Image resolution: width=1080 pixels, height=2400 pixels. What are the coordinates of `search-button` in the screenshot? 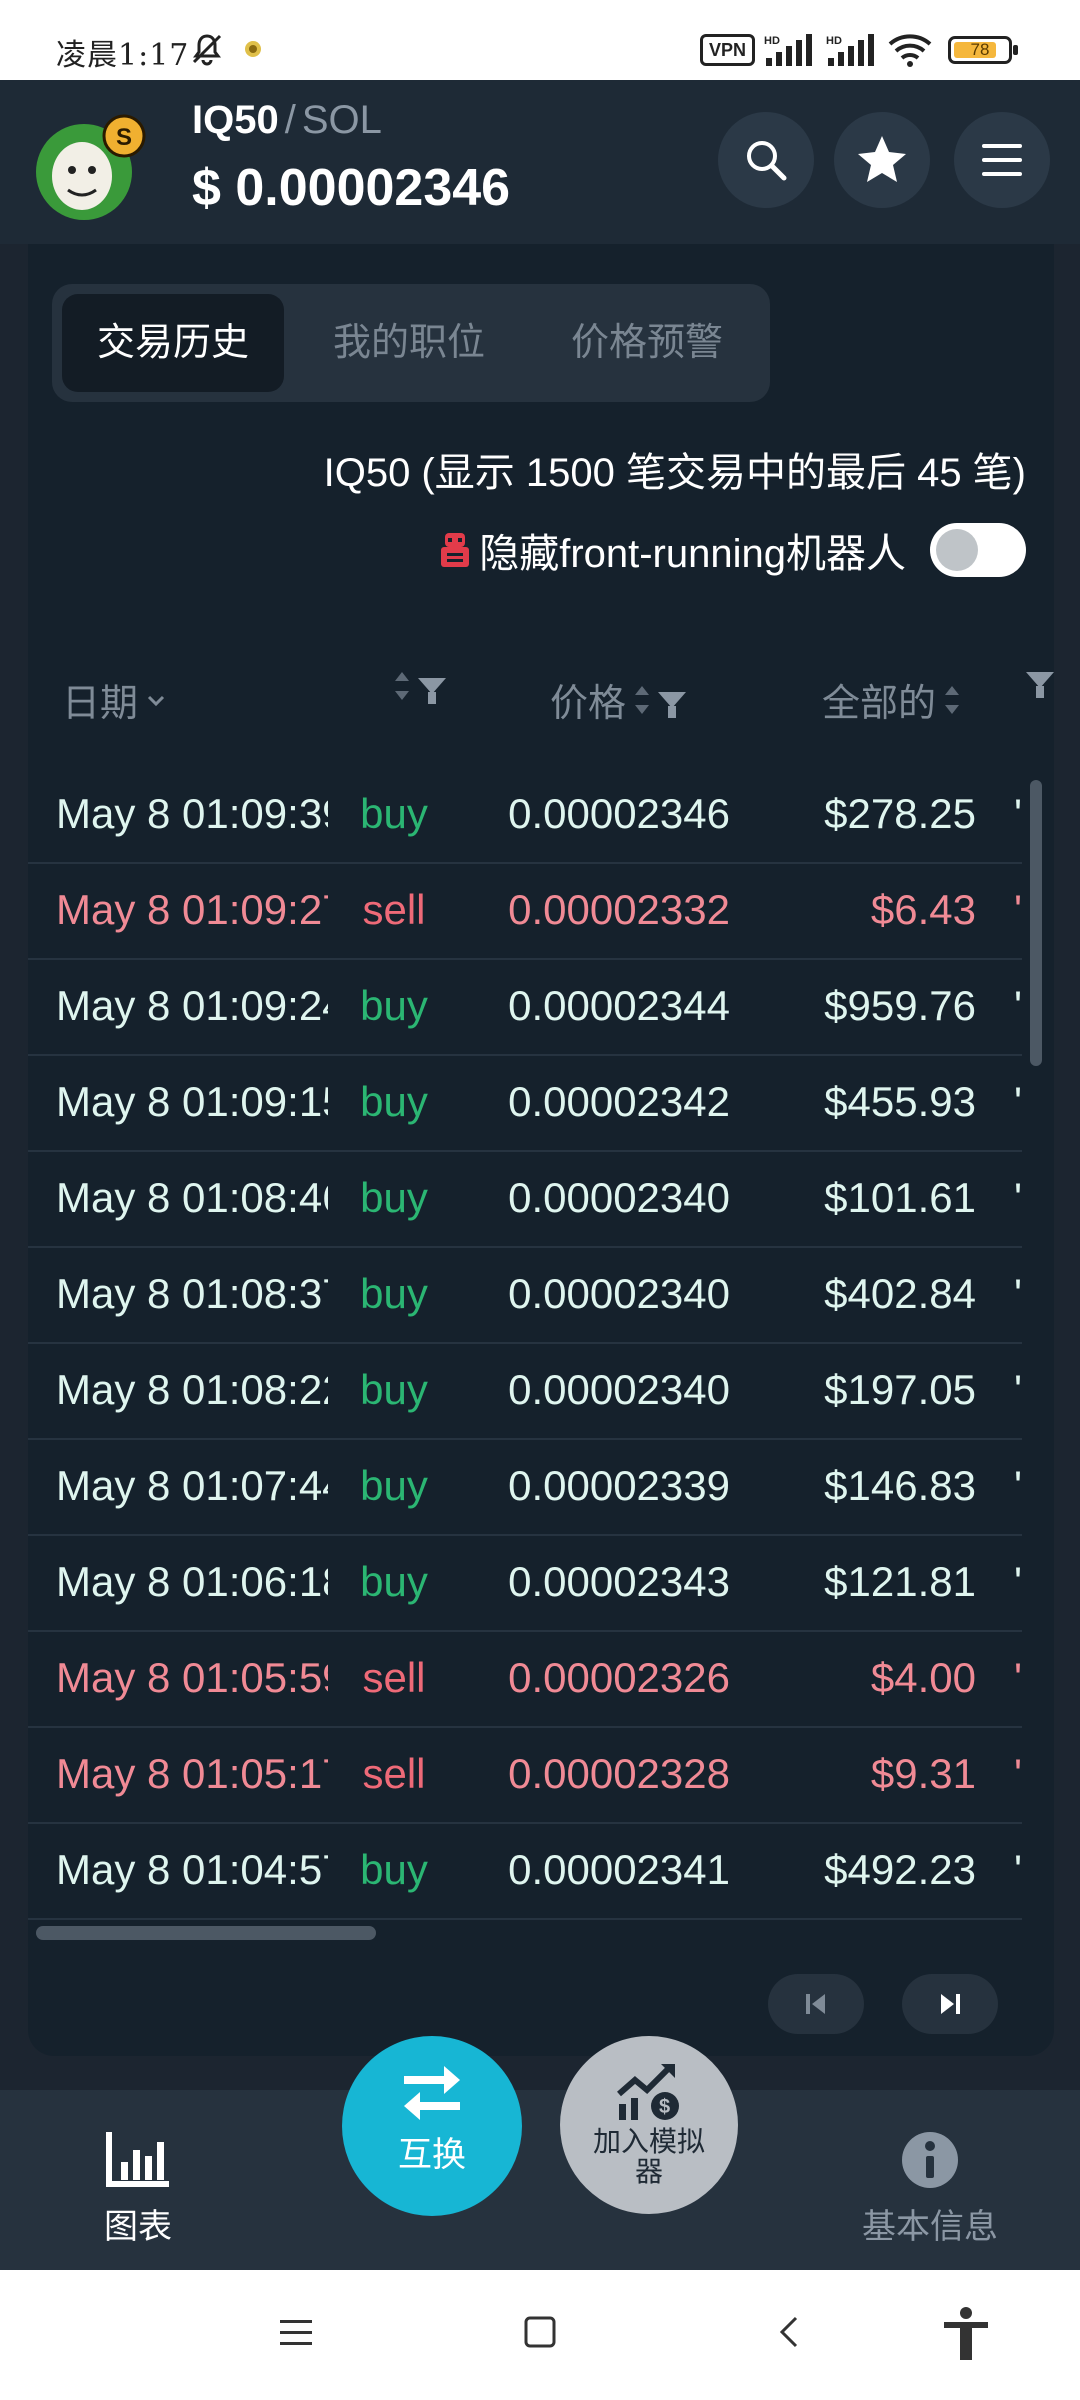 It's located at (766, 160).